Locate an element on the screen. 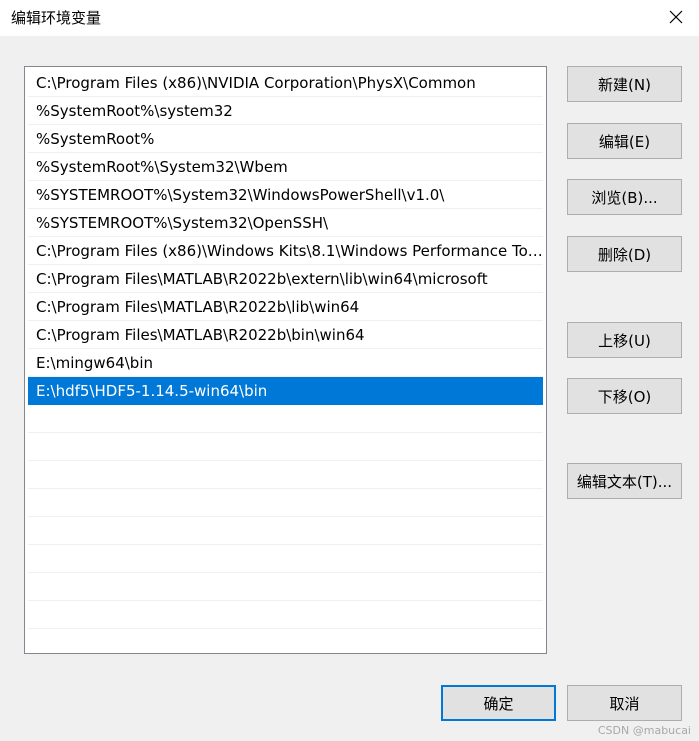 This screenshot has width=699, height=741. new-button: 新建(N) is located at coordinates (624, 84).